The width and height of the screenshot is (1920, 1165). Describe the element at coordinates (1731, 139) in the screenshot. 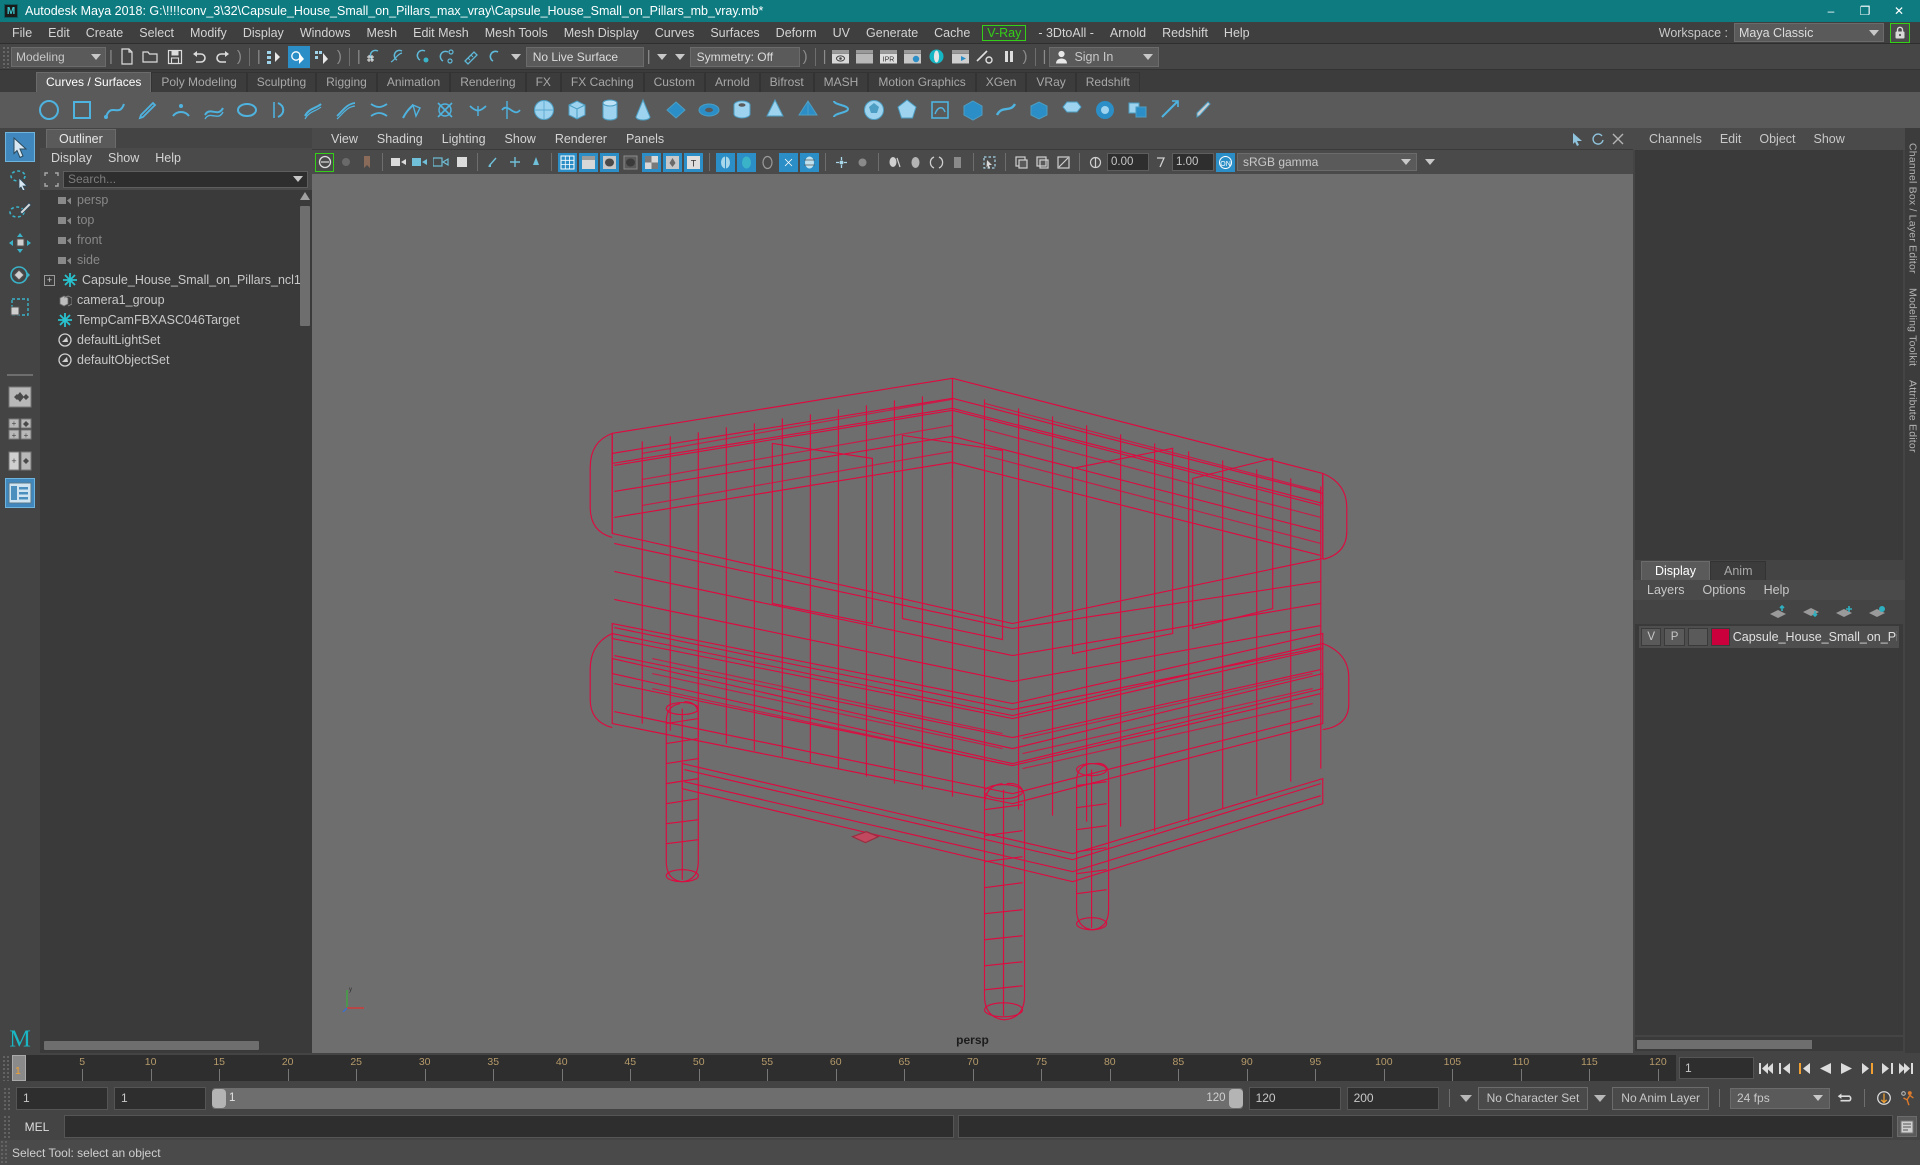

I see `channelbox-menu-edit: Edit` at that location.